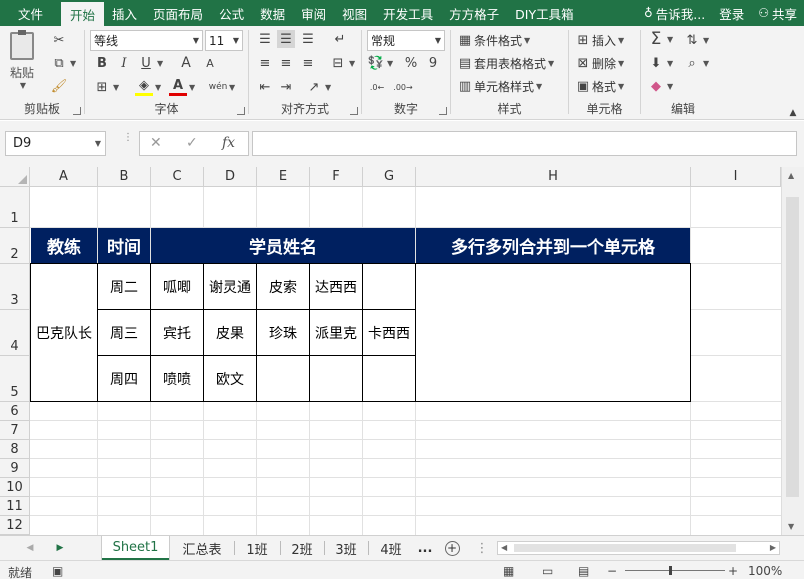  Describe the element at coordinates (793, 113) in the screenshot. I see `collapse-ribbon-button: ▲` at that location.